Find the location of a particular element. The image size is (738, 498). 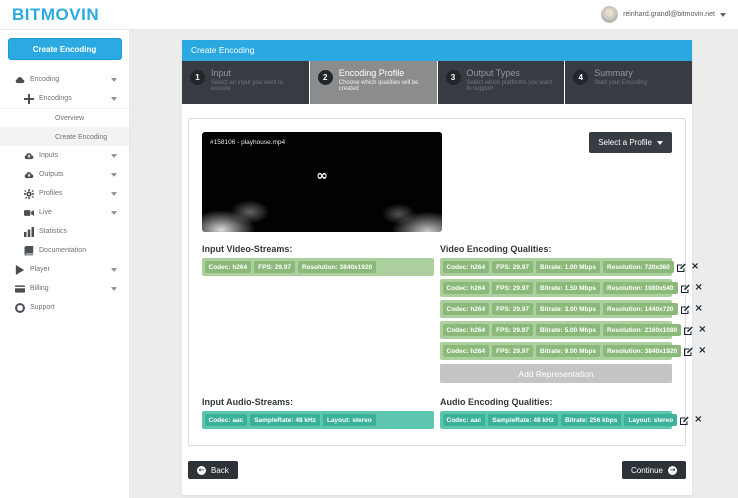

add-representation-button: Add Representation is located at coordinates (556, 373).